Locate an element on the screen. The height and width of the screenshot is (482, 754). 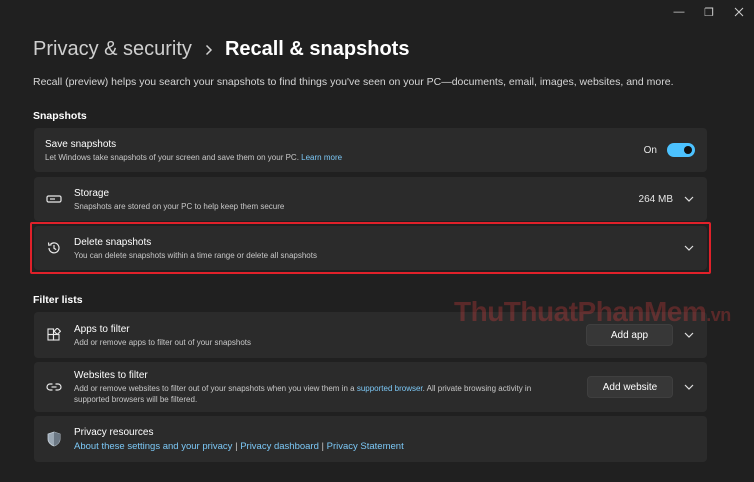
delete-snapshots-controls is located at coordinates (689, 248).